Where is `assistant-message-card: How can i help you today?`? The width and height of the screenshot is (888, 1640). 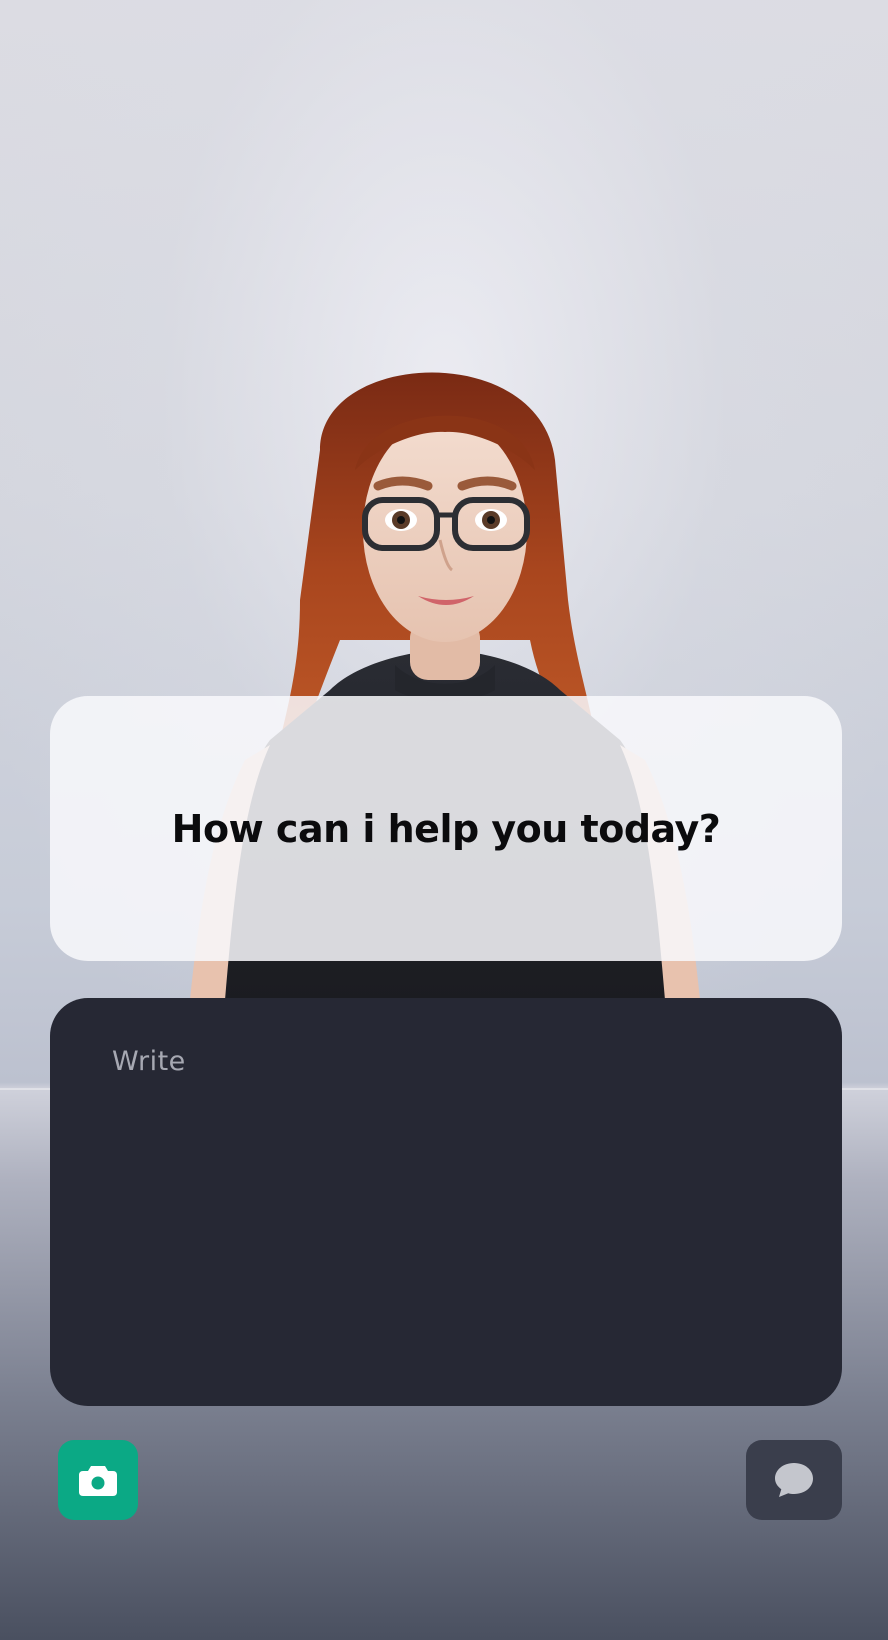 assistant-message-card: How can i help you today? is located at coordinates (446, 828).